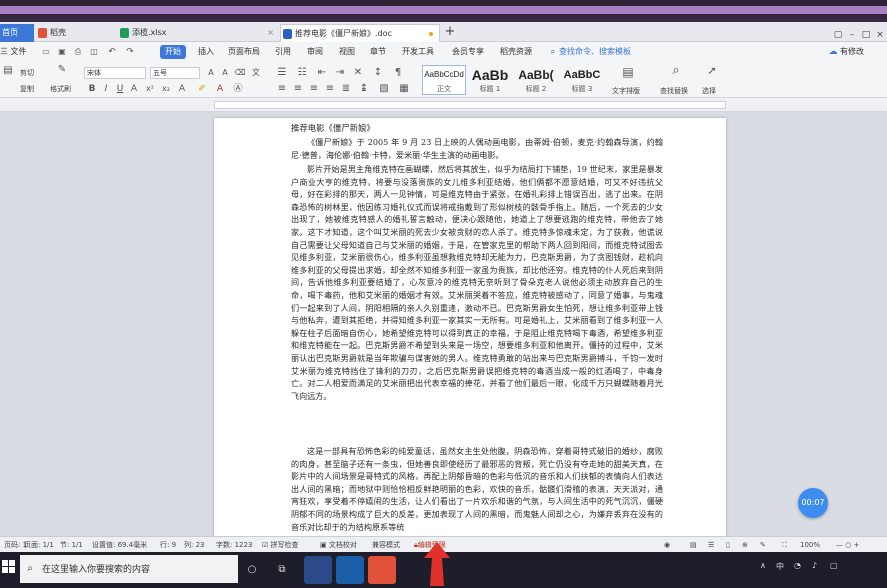 The width and height of the screenshot is (887, 588). Describe the element at coordinates (315, 52) in the screenshot. I see `menu-review: 审阅` at that location.